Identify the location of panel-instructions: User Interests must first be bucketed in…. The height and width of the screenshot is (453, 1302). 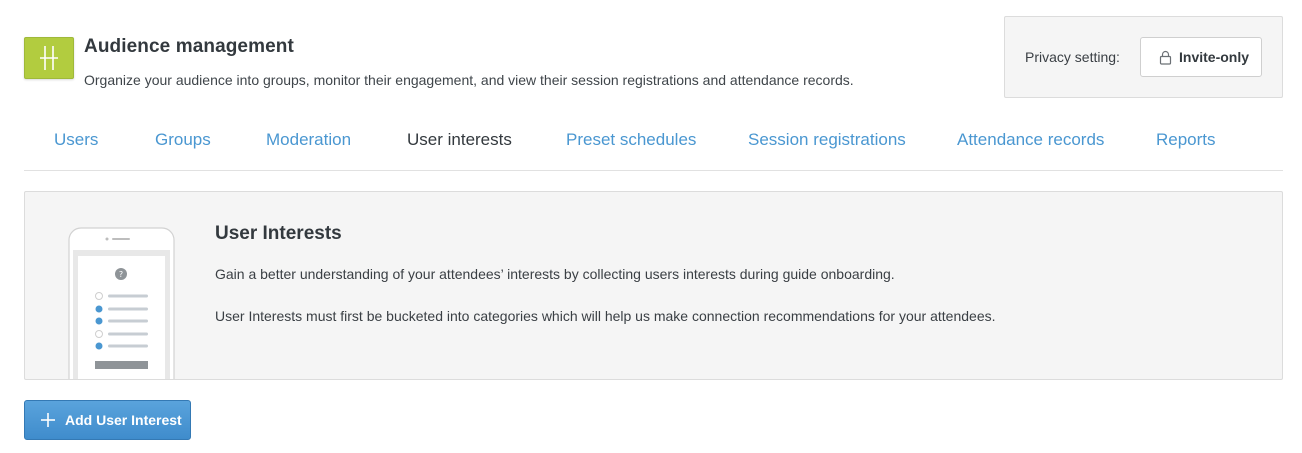
(605, 316).